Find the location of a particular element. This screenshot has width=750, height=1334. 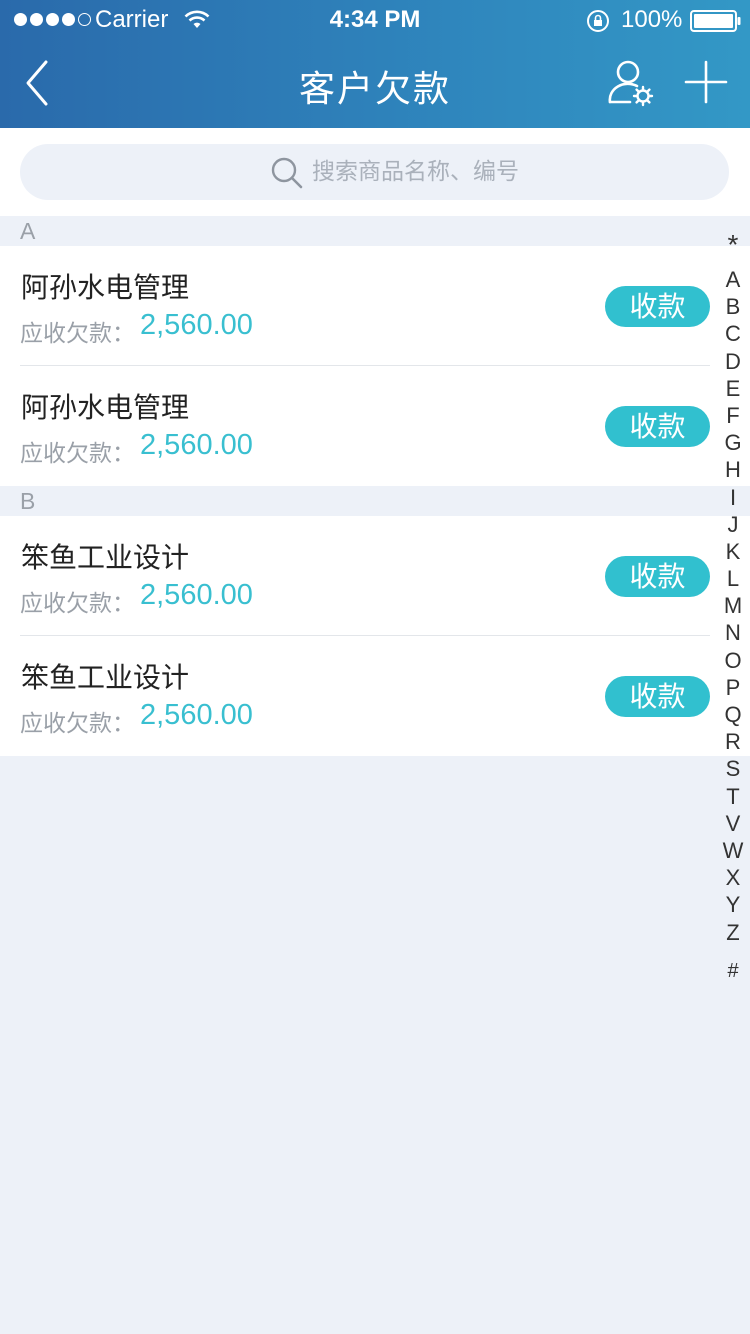

search-box is located at coordinates (374, 172).